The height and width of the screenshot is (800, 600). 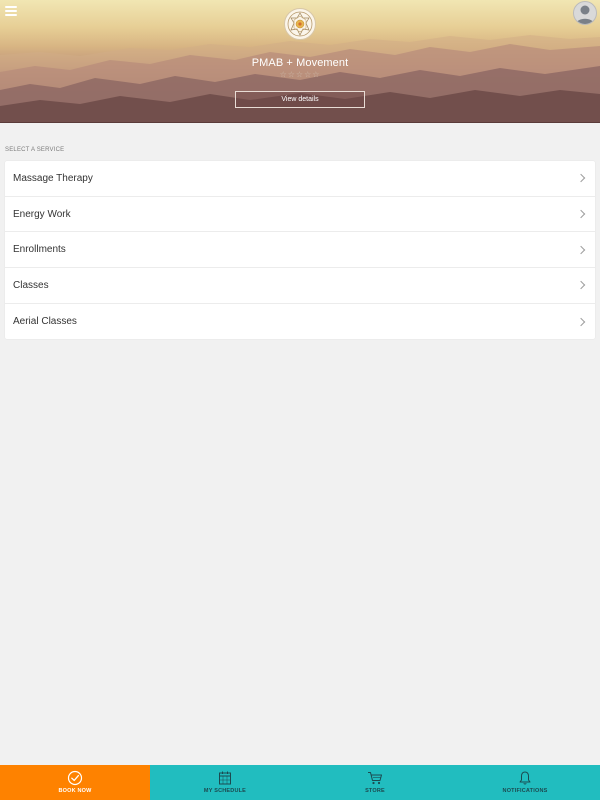 What do you see at coordinates (300, 99) in the screenshot?
I see `view-details-button: View details` at bounding box center [300, 99].